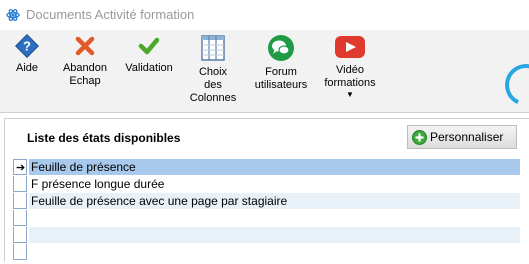  I want to click on customize-label: Personnaliser, so click(467, 137).